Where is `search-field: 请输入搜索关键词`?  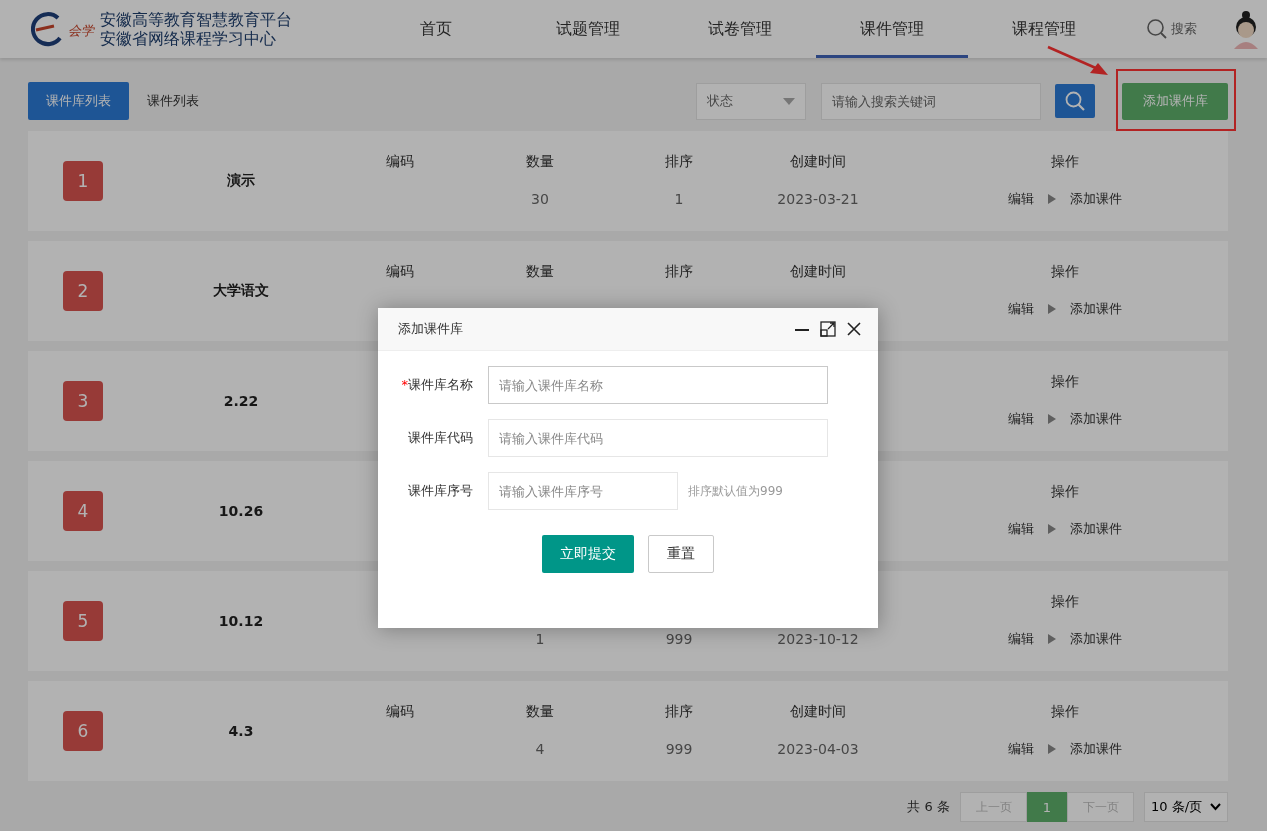
search-field: 请输入搜索关键词 is located at coordinates (931, 101).